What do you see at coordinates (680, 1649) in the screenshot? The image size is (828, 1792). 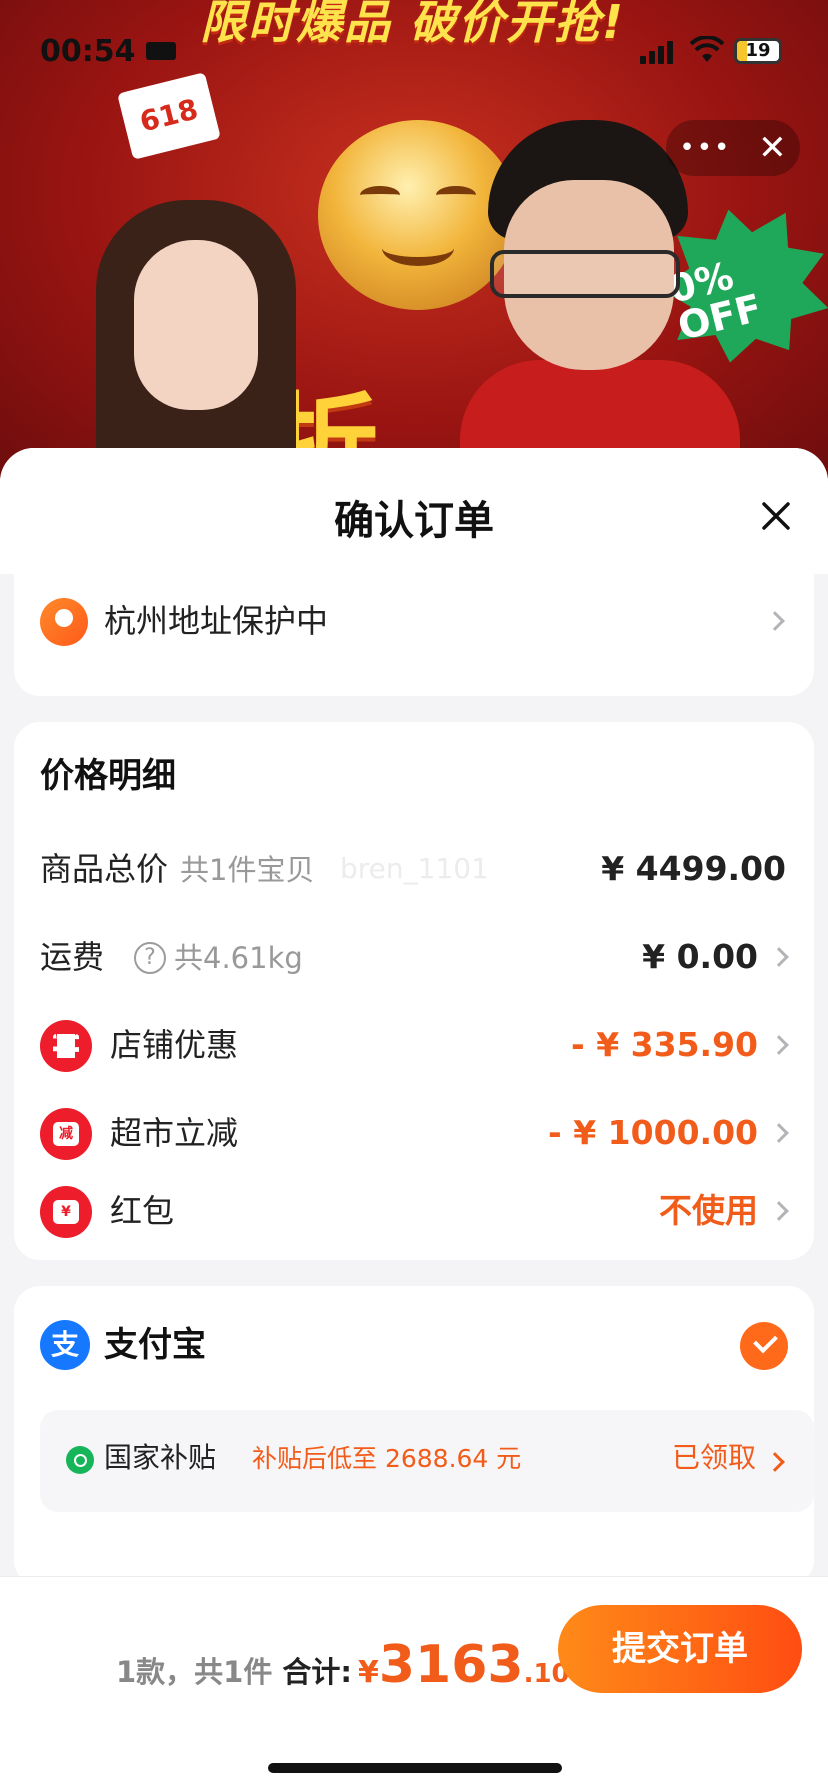 I see `submit-order-button: 提交订单` at bounding box center [680, 1649].